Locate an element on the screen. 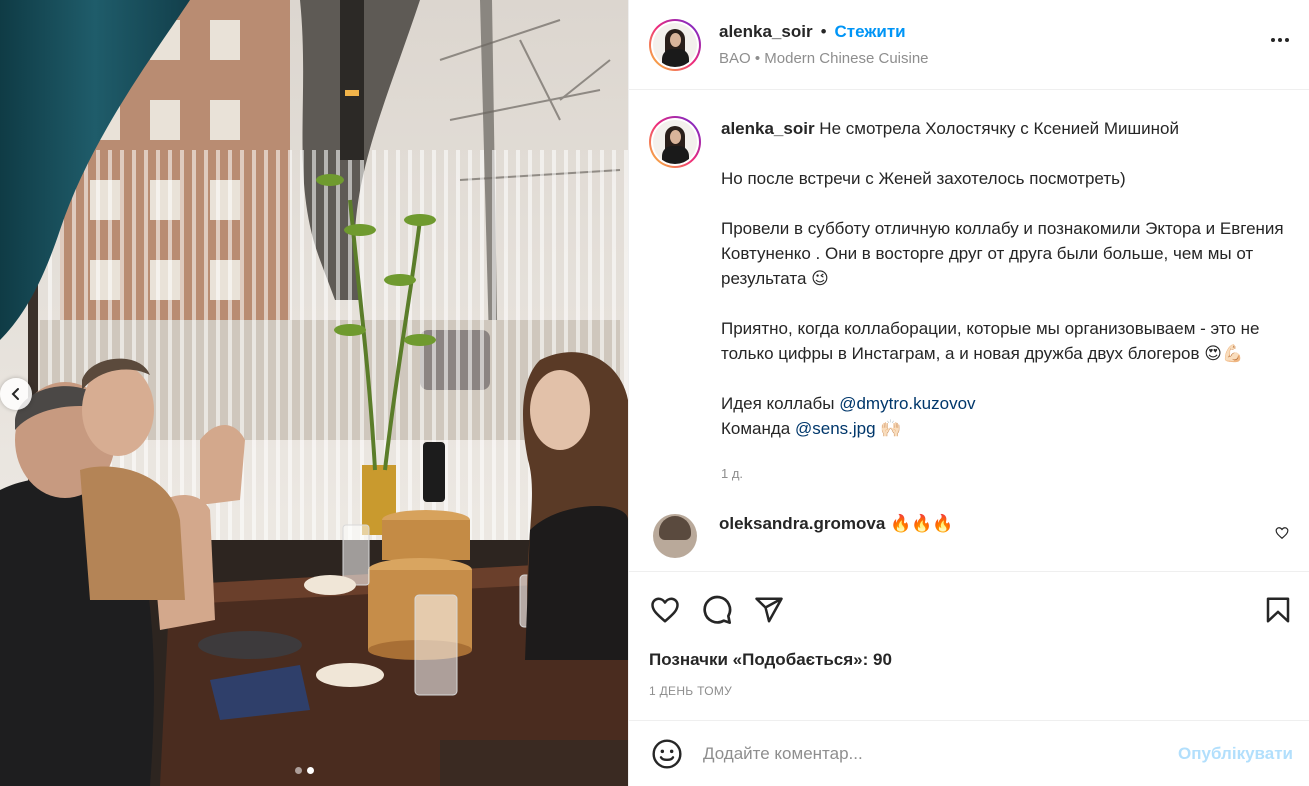 The width and height of the screenshot is (1309, 786). publish-button: Опублікувати is located at coordinates (1235, 754).